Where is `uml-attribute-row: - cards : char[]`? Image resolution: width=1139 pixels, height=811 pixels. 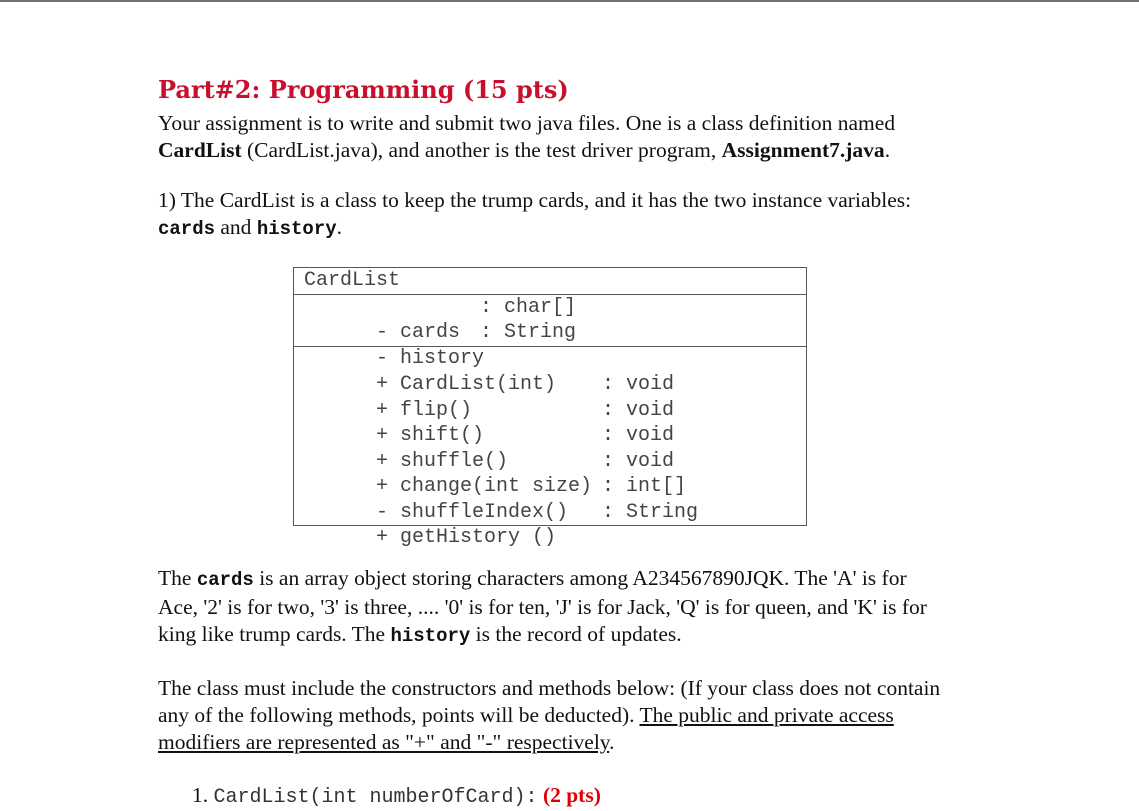 uml-attribute-row: - cards : char[] is located at coordinates (555, 320).